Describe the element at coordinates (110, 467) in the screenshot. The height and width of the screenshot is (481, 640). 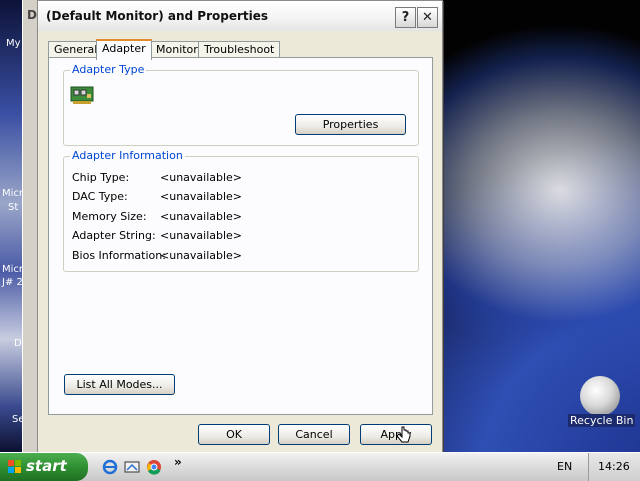
I see `ie-icon` at that location.